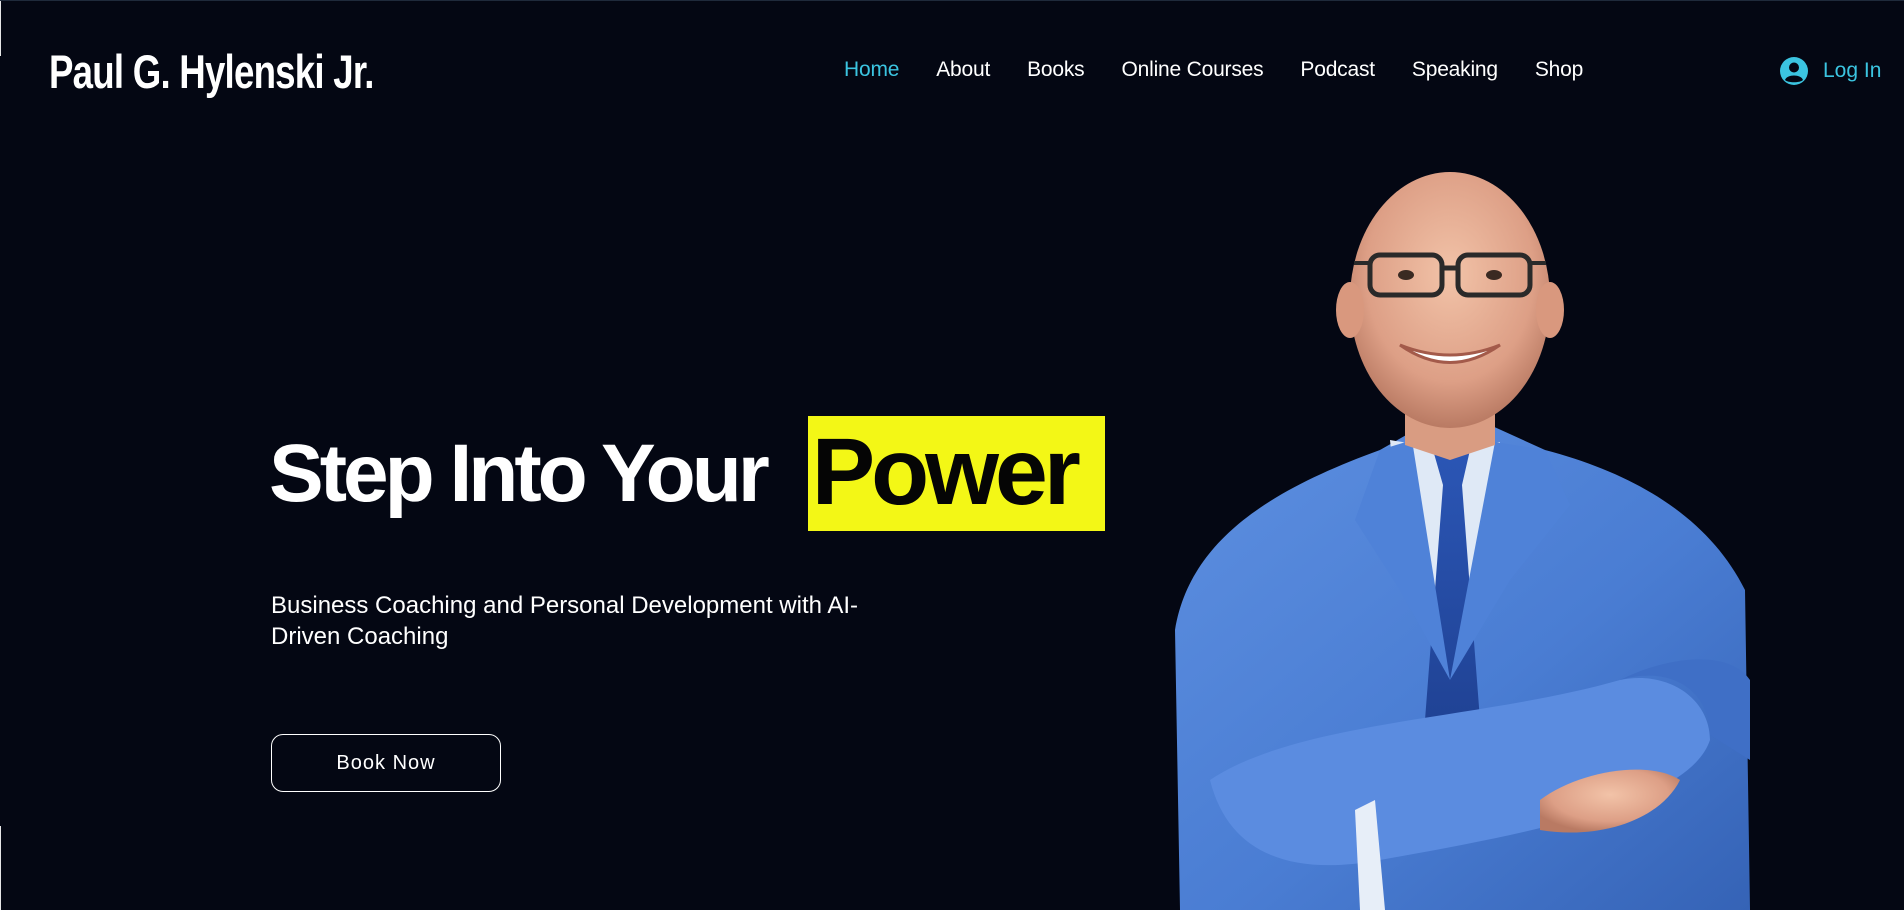 This screenshot has height=910, width=1904. I want to click on nav-item-shop: Shop, so click(1559, 70).